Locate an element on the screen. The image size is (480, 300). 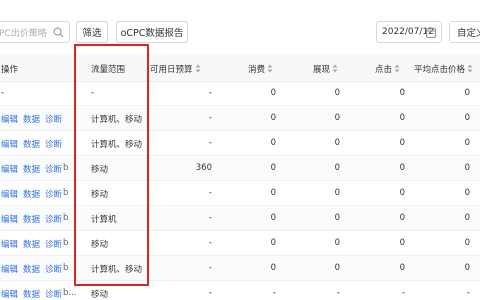
daily-budget-cell: 360 is located at coordinates (203, 168).